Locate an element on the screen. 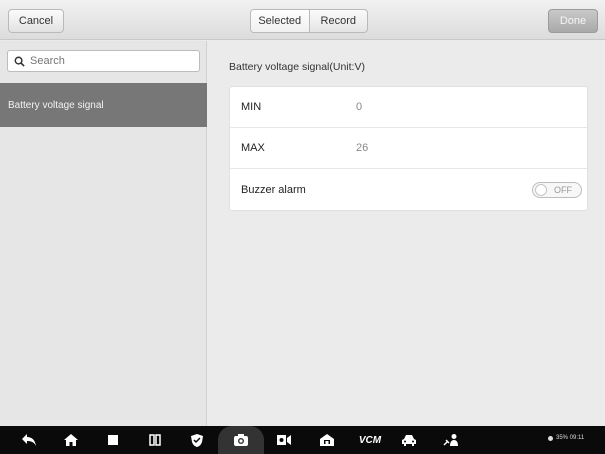 Image resolution: width=605 pixels, height=454 pixels. home-icon is located at coordinates (71, 440).